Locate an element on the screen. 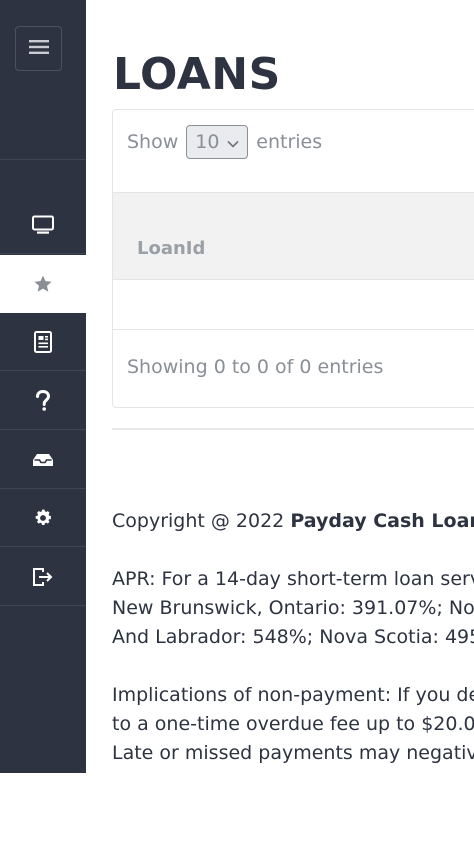 Image resolution: width=474 pixels, height=847 pixels. sidebar-item-loans is located at coordinates (43, 284).